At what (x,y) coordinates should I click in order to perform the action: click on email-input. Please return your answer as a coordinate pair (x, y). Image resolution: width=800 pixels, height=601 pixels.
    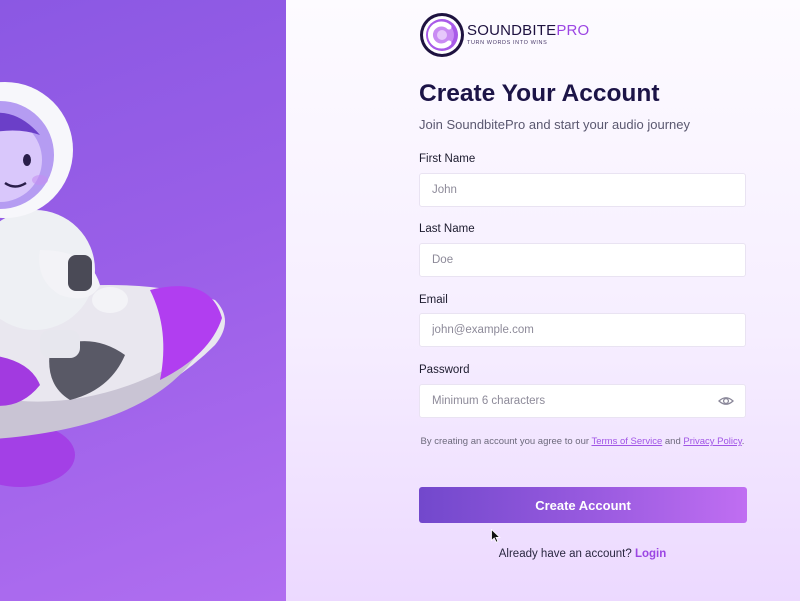
    Looking at the image, I should click on (582, 330).